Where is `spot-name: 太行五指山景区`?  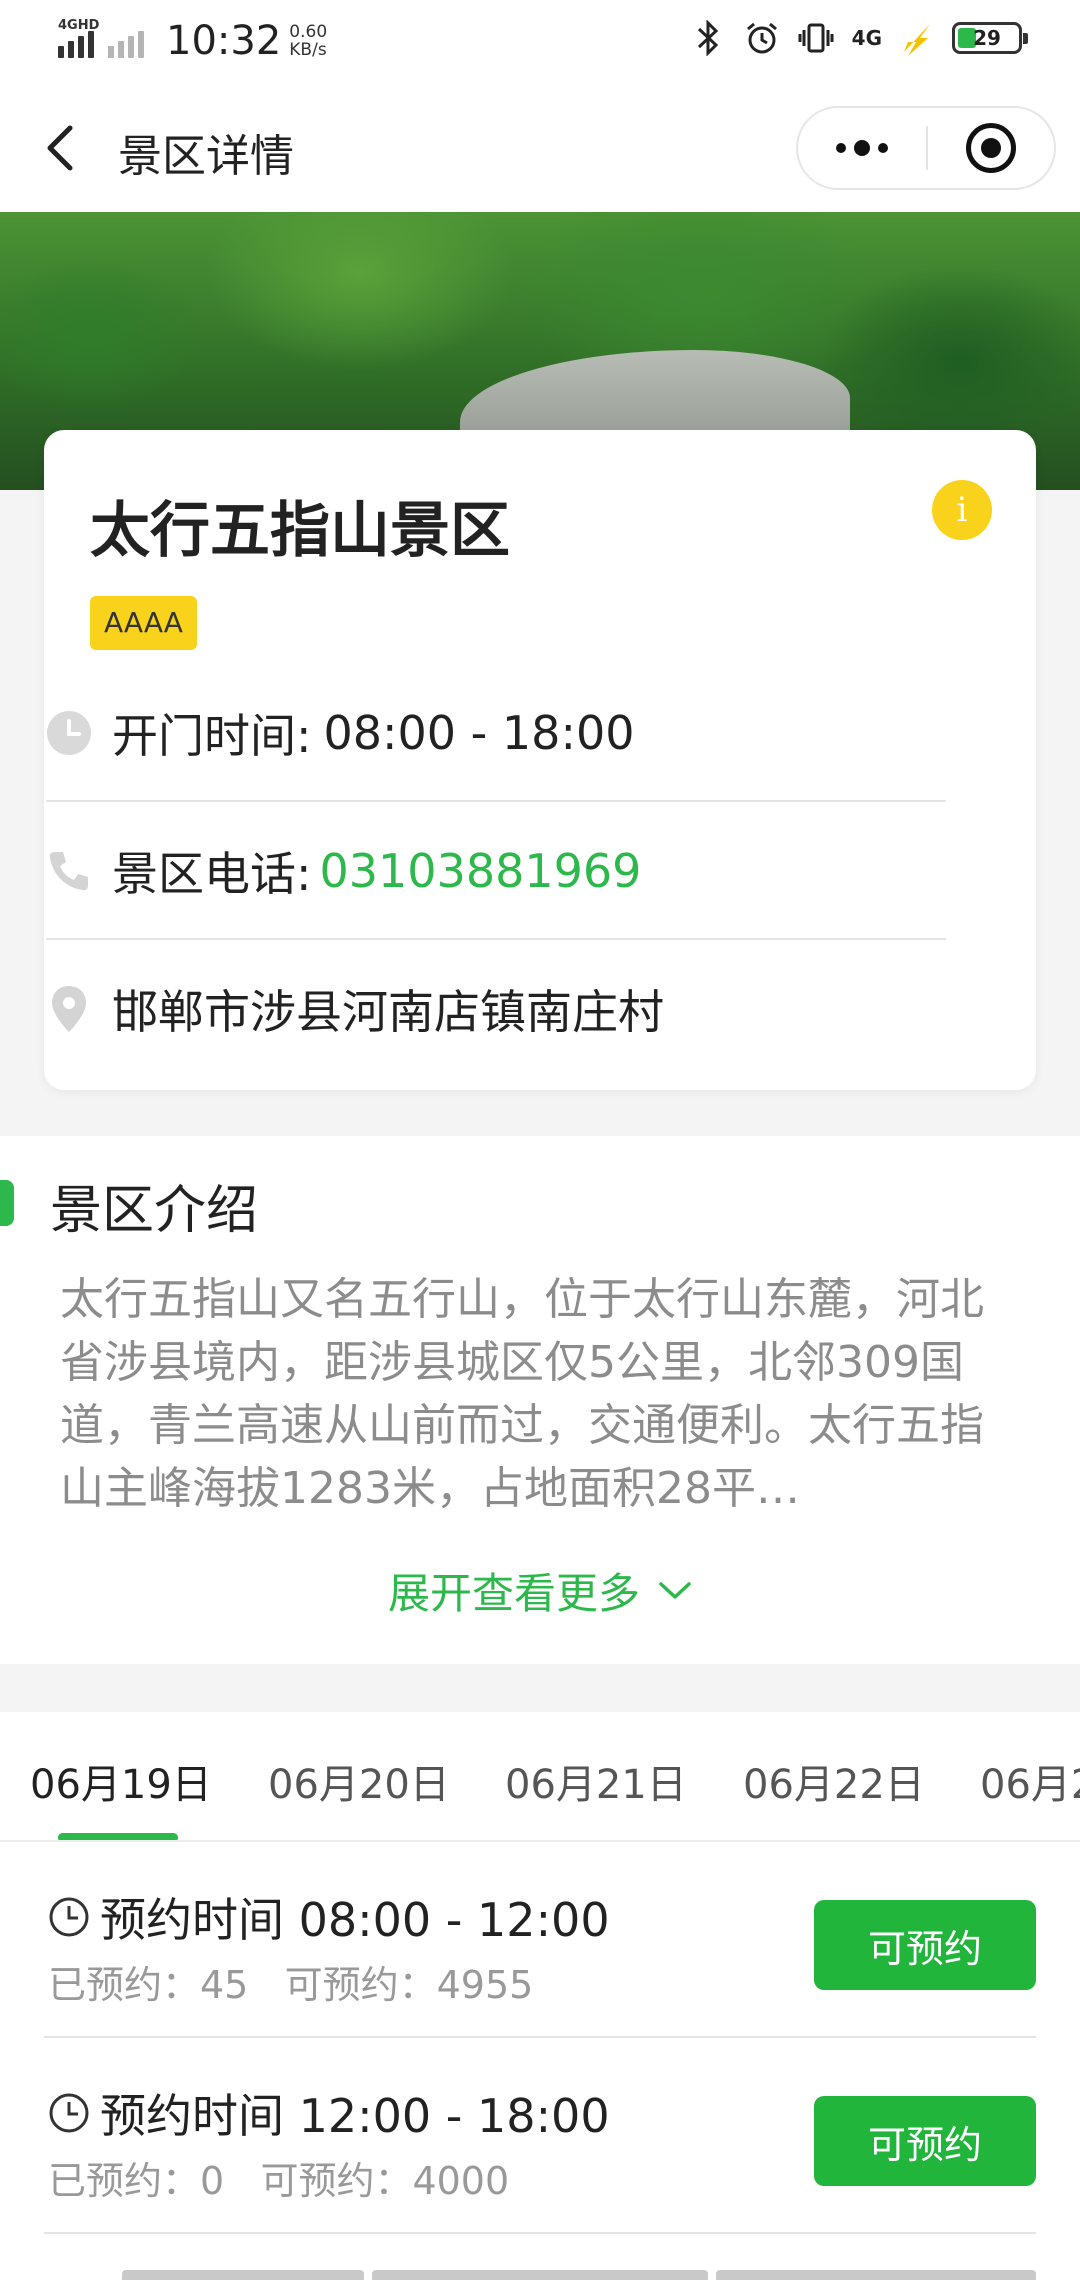
spot-name: 太行五指山景区 is located at coordinates (300, 531).